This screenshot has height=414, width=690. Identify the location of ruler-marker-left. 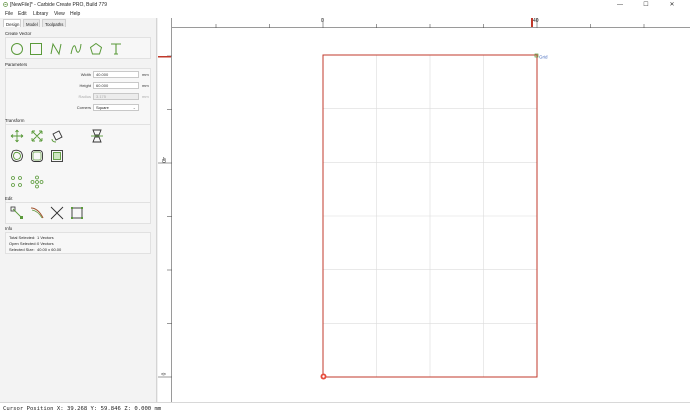
(164, 57).